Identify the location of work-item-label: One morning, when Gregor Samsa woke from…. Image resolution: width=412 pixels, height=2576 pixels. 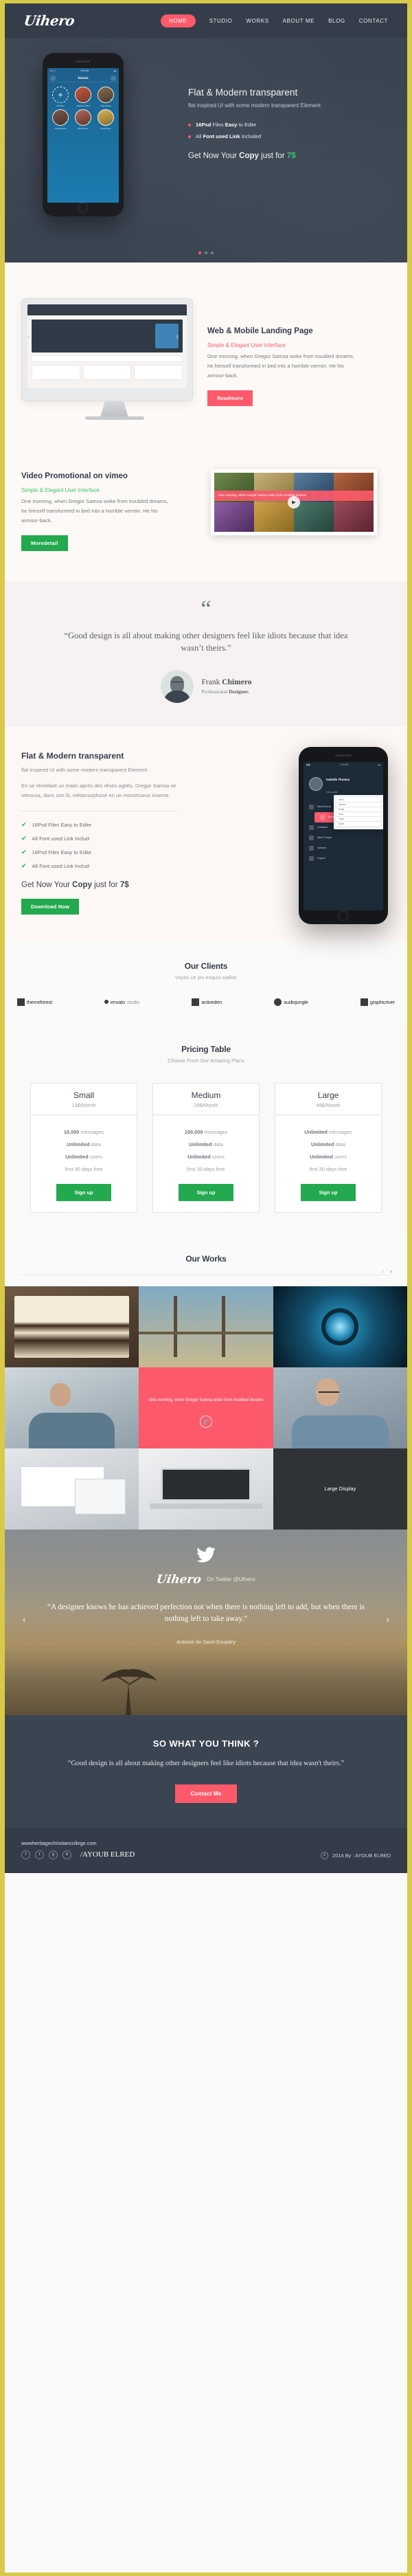
(206, 1400).